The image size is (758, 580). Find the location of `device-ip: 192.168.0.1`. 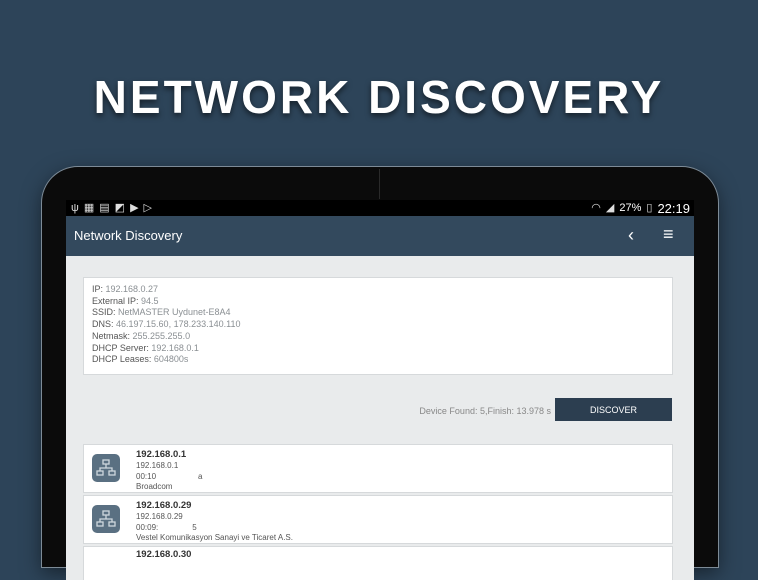

device-ip: 192.168.0.1 is located at coordinates (161, 454).